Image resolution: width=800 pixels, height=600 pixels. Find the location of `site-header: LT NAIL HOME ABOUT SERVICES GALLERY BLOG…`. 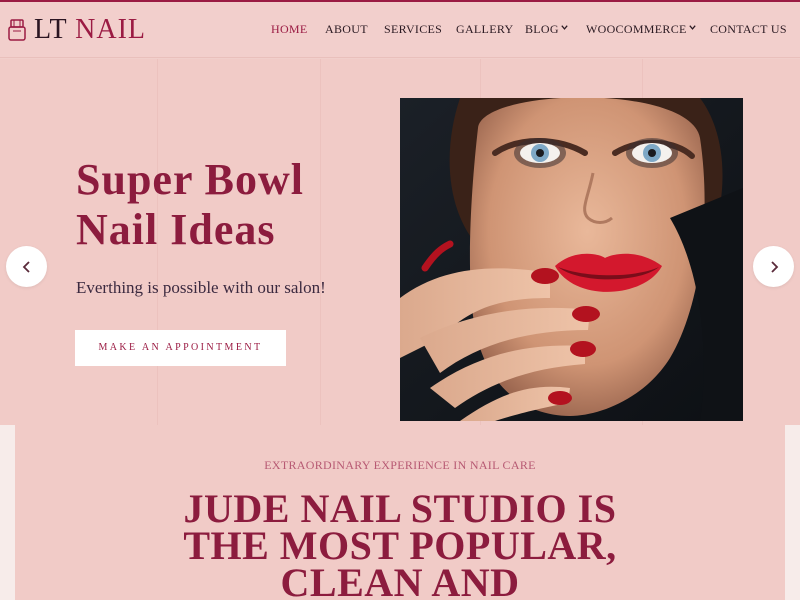

site-header: LT NAIL HOME ABOUT SERVICES GALLERY BLOG… is located at coordinates (400, 30).